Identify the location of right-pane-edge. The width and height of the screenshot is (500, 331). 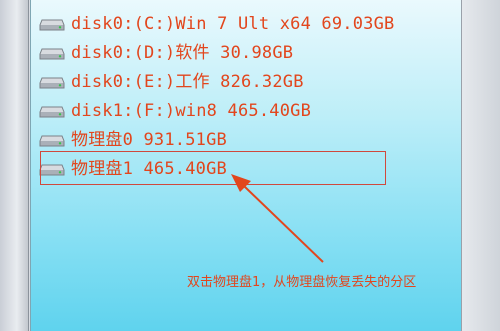
(480, 165).